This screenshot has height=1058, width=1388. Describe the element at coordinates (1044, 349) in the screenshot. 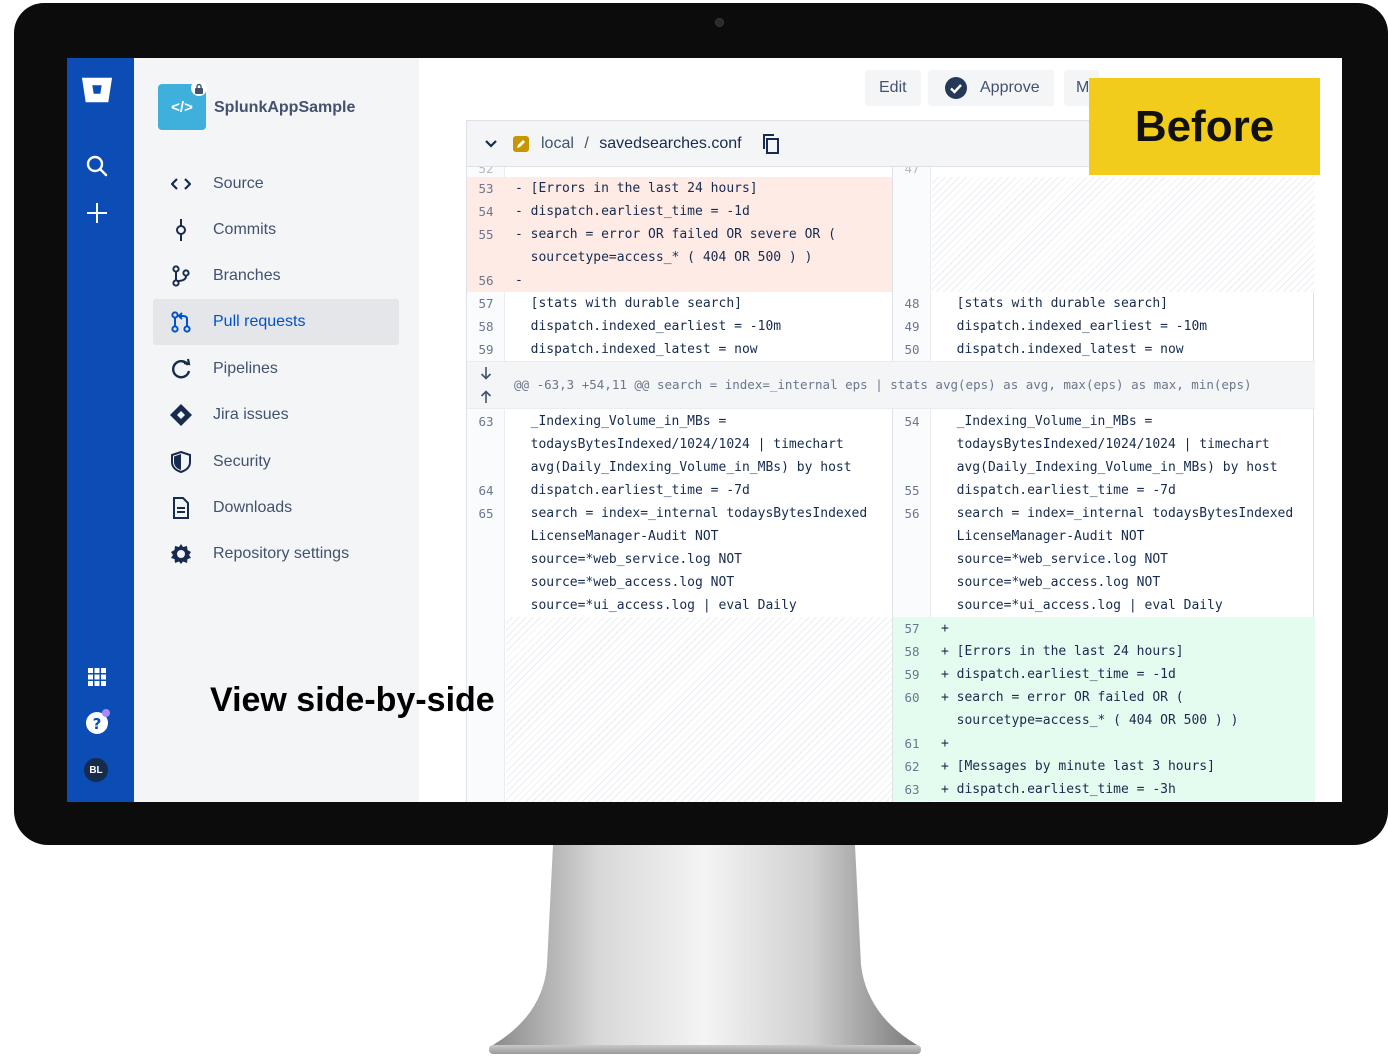

I see `diff-row: 50 dispatch.indexed_latest = now` at that location.